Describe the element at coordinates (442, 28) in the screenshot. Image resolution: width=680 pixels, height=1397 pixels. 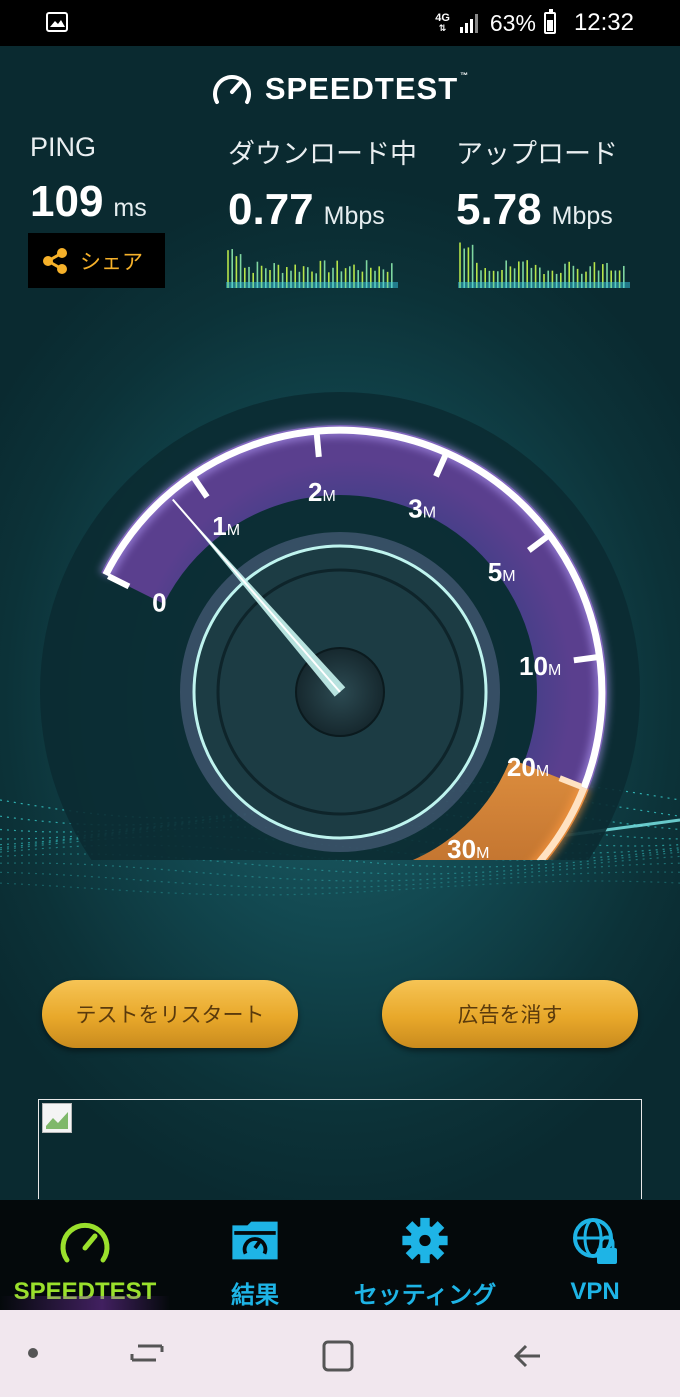
I see `data-arrows-icon: ⇅` at that location.